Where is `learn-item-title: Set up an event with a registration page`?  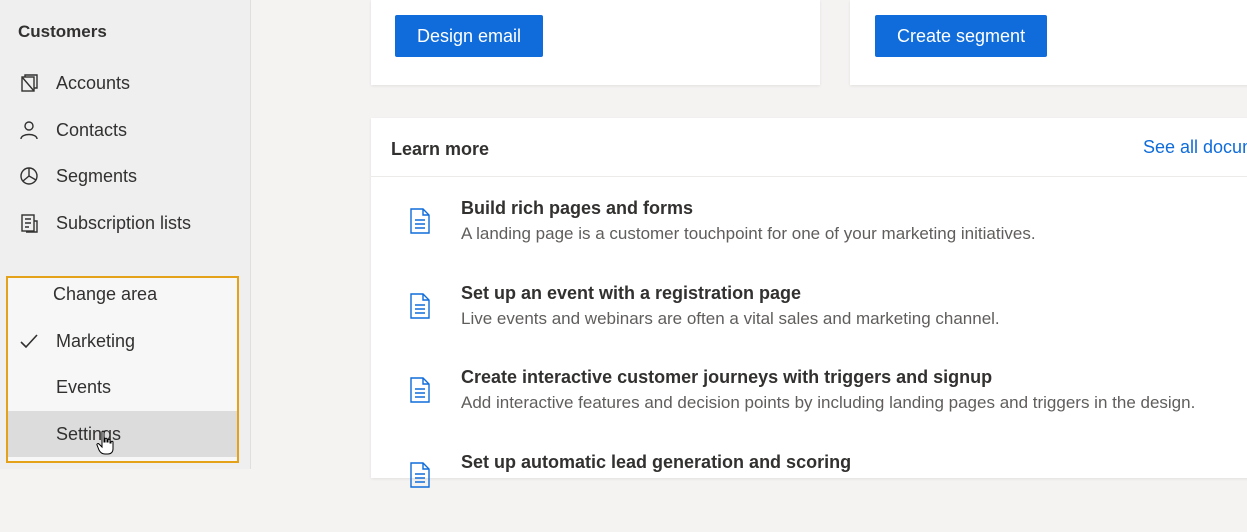
learn-item-title: Set up an event with a registration page is located at coordinates (631, 293).